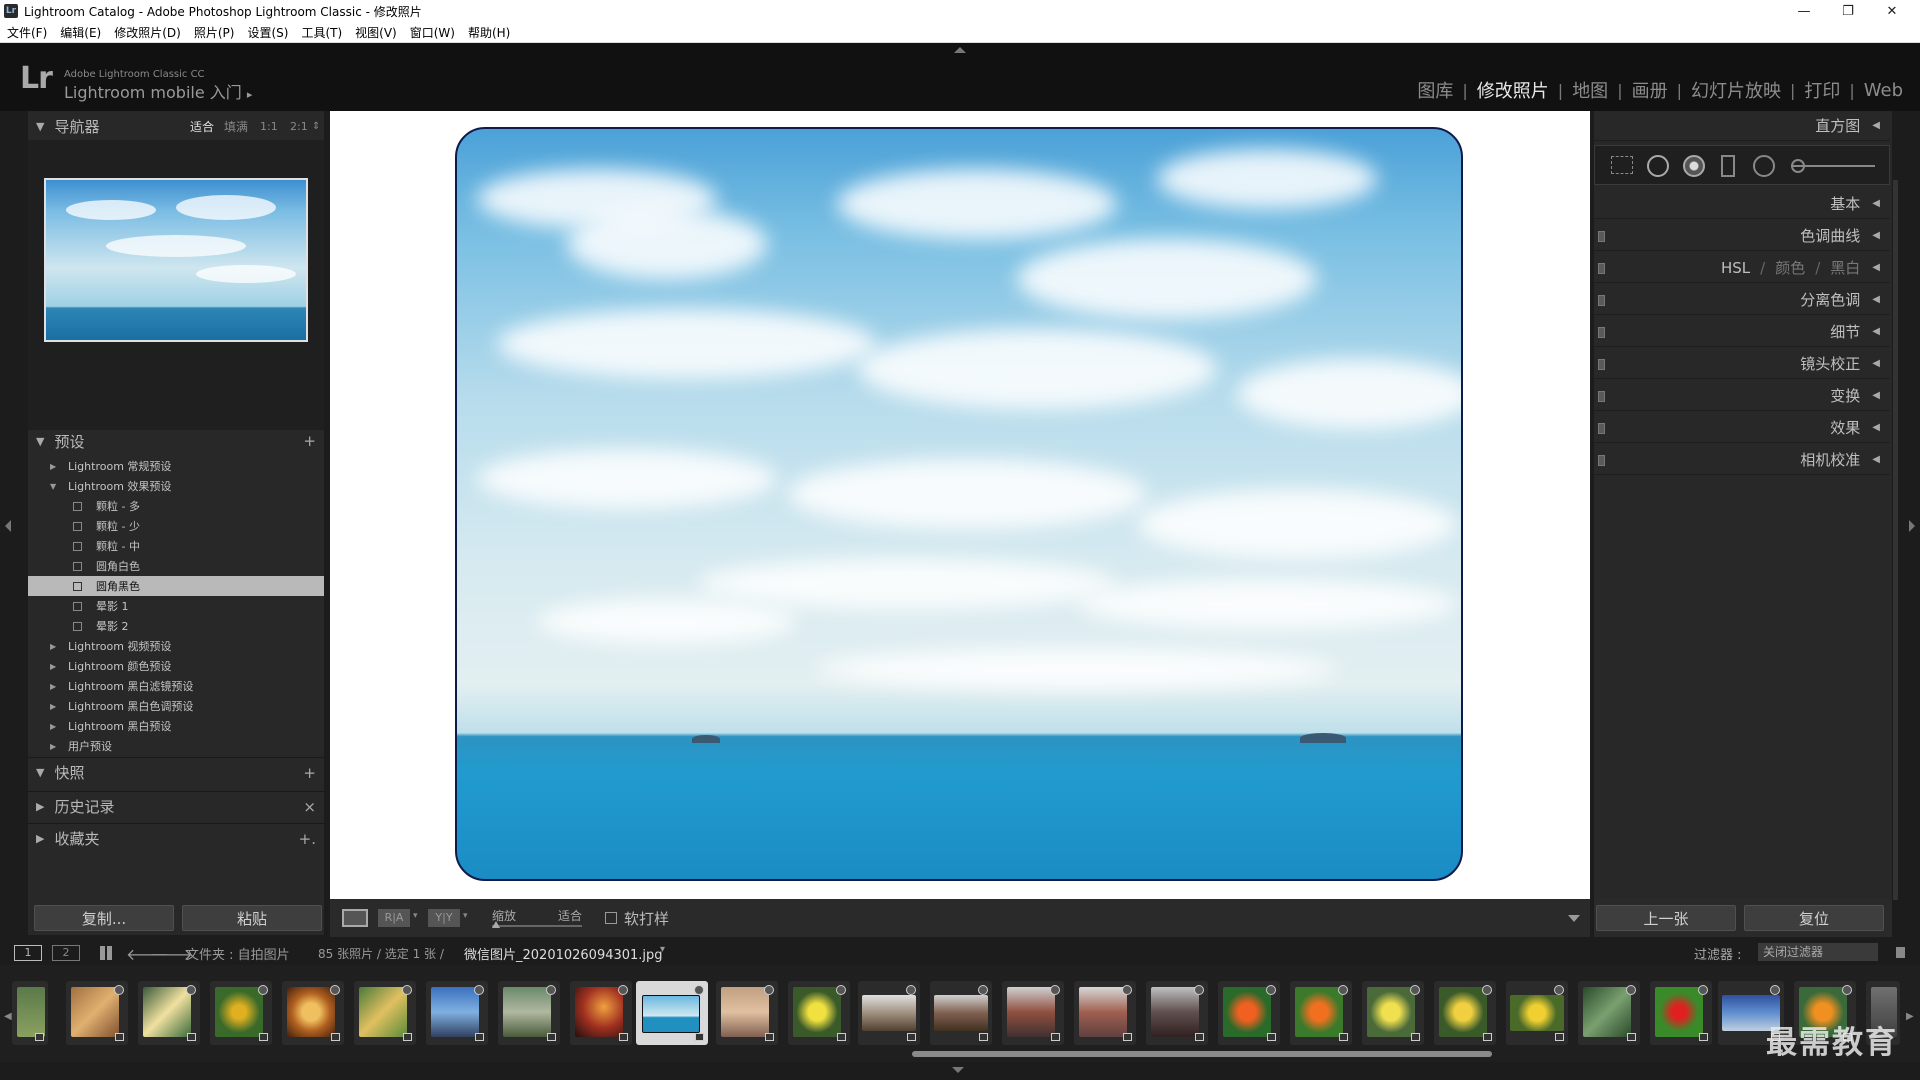  I want to click on preset-folder: ▶ 用户预设, so click(176, 746).